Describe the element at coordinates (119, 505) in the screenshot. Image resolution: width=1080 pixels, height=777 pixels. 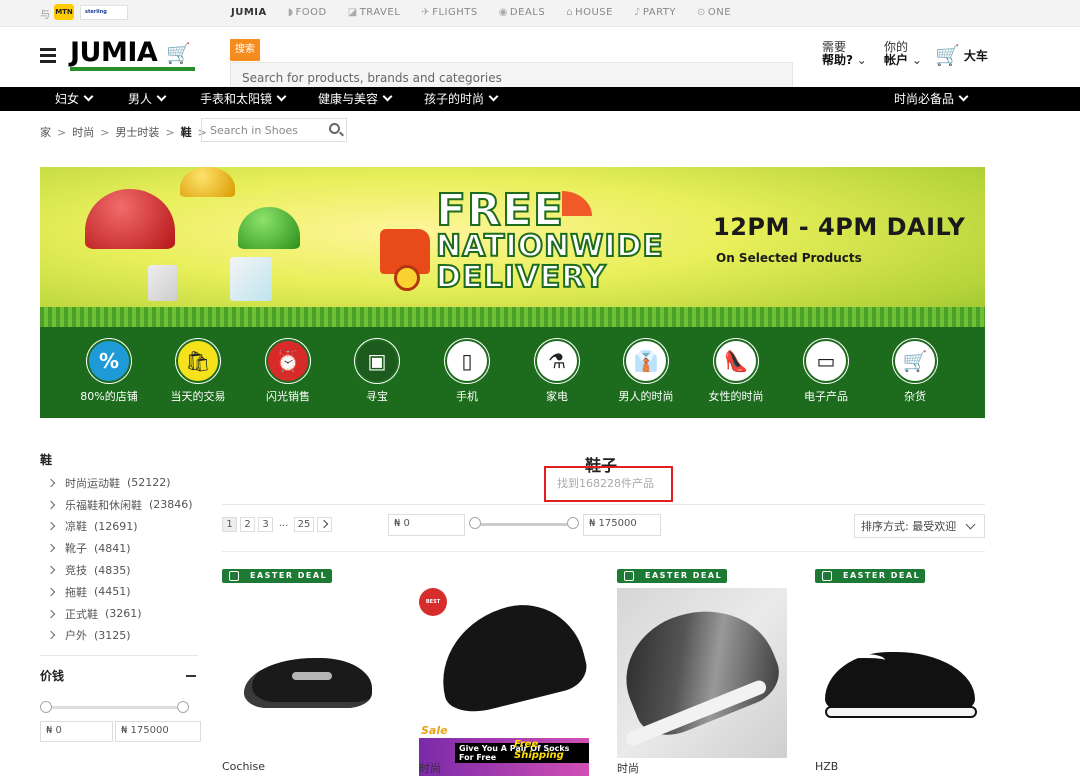
I see `sidebar-item-loafers: 乐福鞋和休闲鞋 (23846)` at that location.